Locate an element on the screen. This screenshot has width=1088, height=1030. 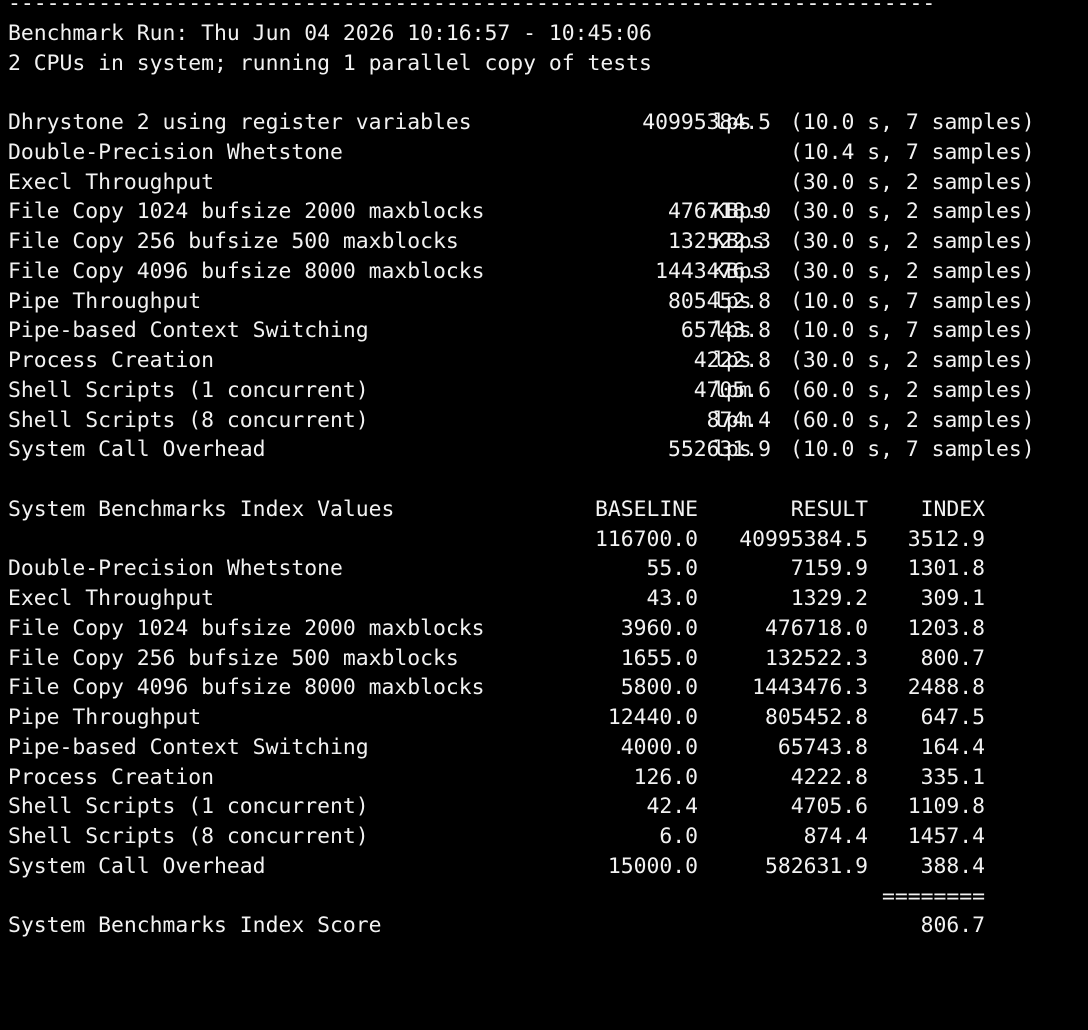
index-row-name: Pipe-based Context Switching is located at coordinates (188, 747).